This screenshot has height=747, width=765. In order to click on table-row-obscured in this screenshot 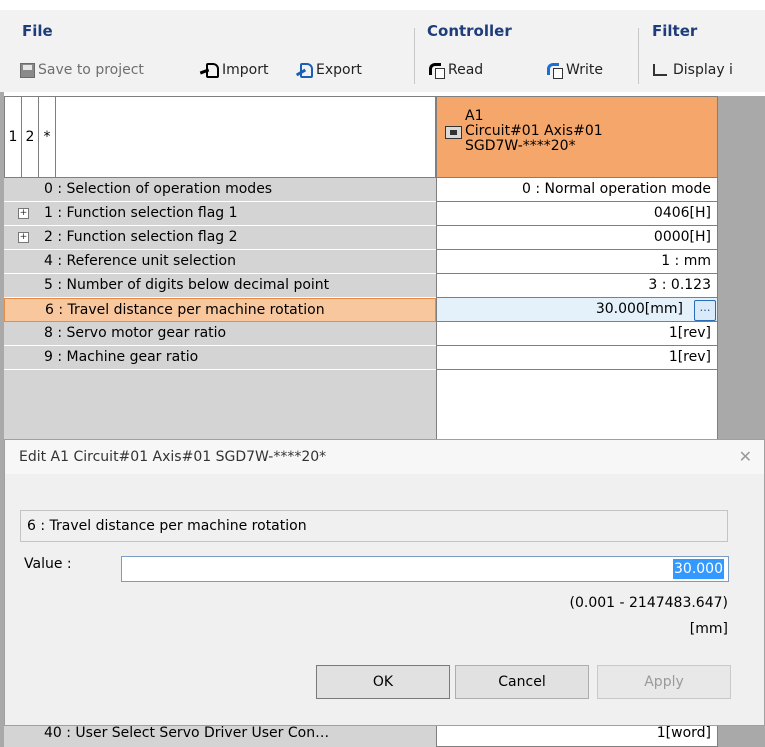, I will do `click(361, 404)`.